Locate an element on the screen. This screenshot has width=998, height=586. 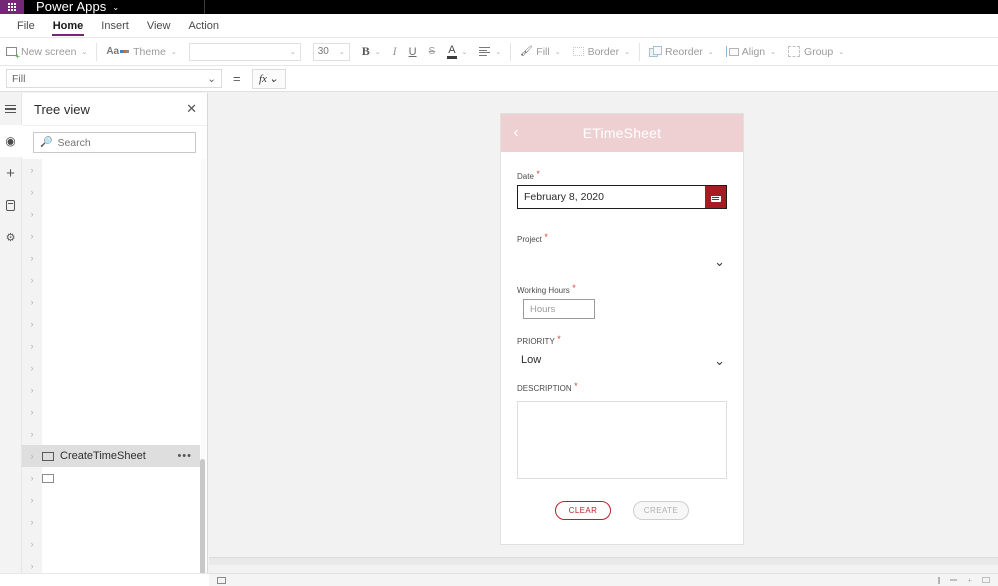
zoom-bar-icon is located at coordinates (939, 580).